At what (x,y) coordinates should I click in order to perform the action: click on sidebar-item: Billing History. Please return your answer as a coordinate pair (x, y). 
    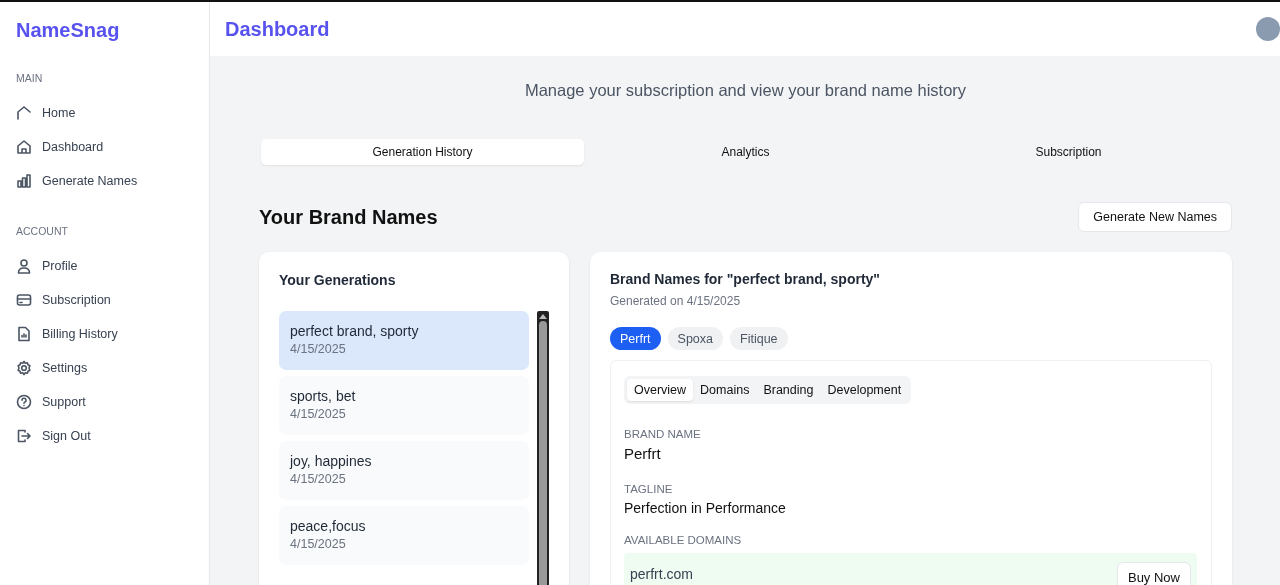
    Looking at the image, I should click on (104, 334).